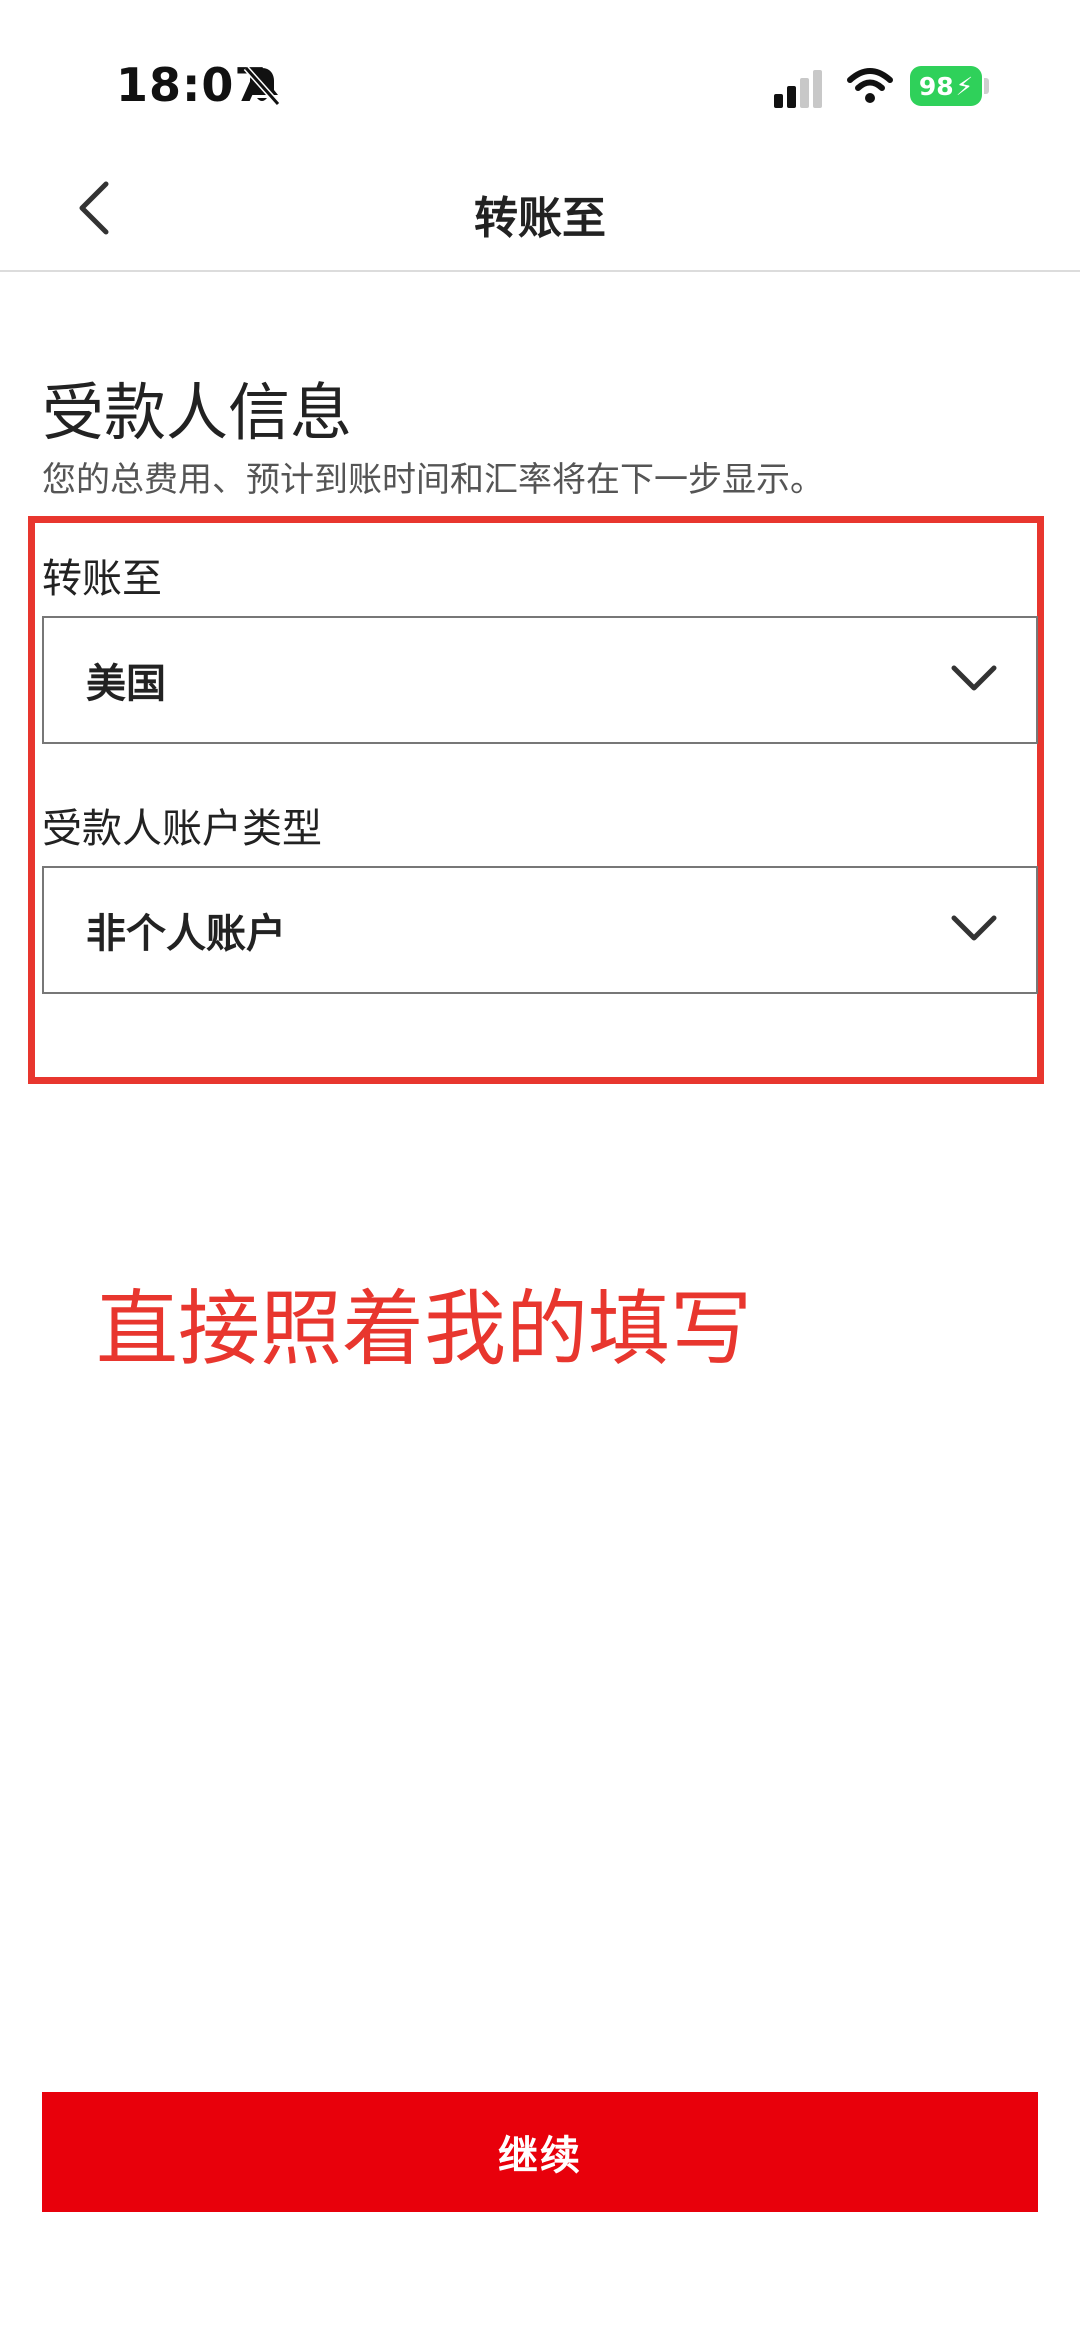  I want to click on account-type-value: 非个人账户, so click(186, 934).